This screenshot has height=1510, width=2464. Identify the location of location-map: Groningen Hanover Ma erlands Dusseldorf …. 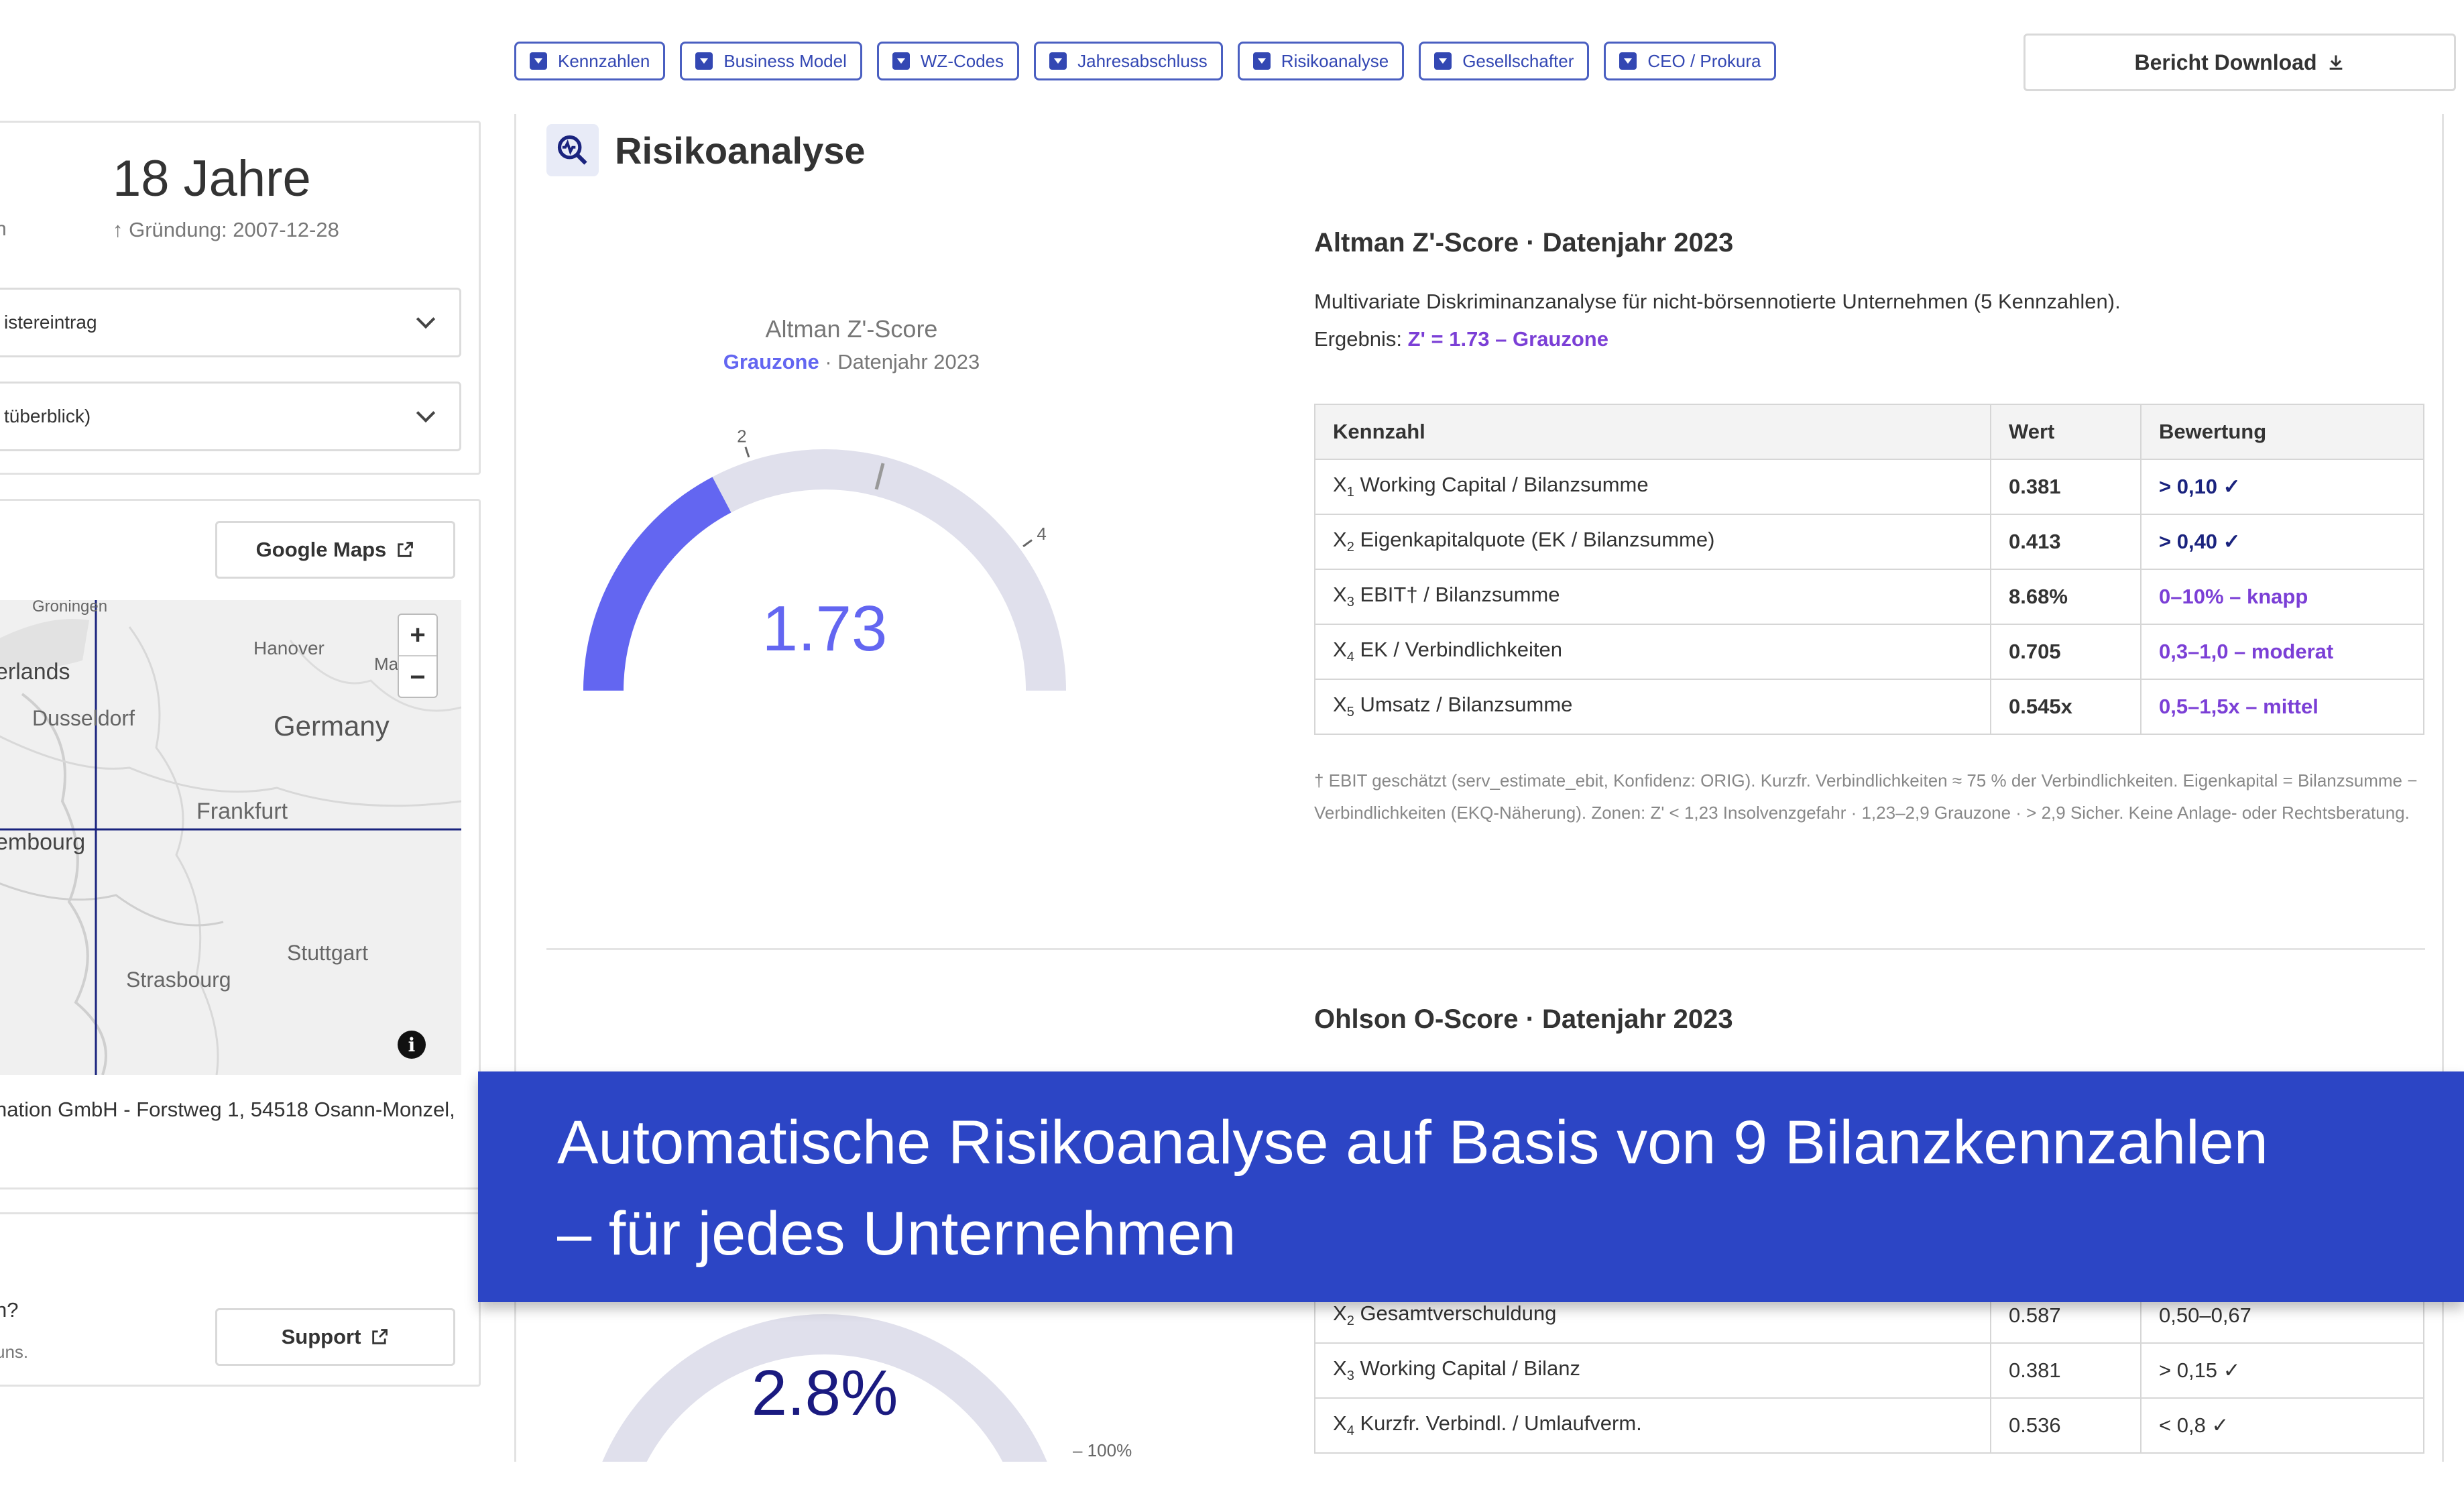
(230, 837).